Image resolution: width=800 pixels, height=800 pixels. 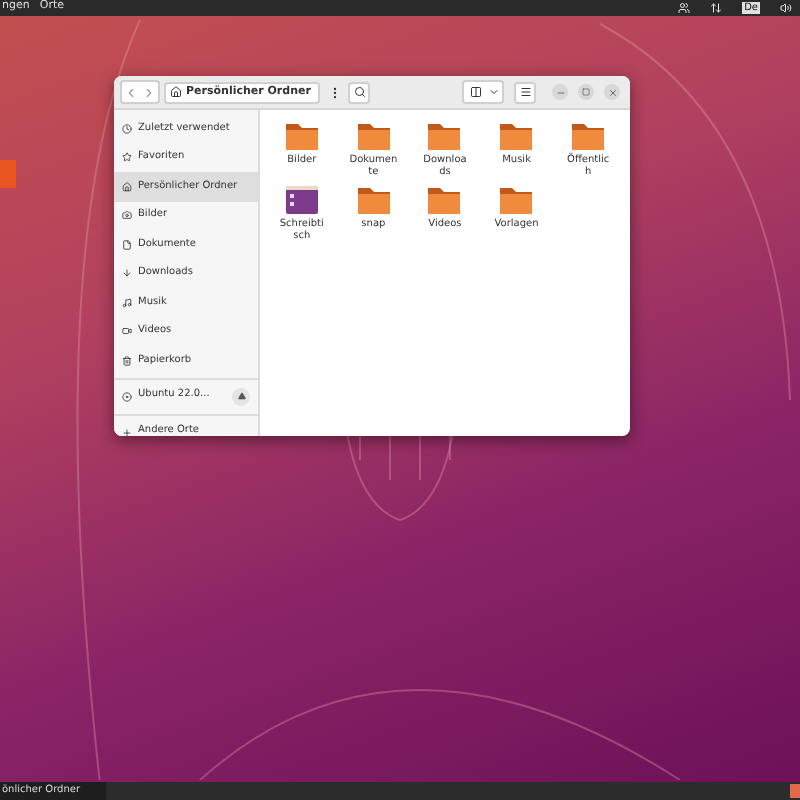 What do you see at coordinates (612, 92) in the screenshot?
I see `close-button` at bounding box center [612, 92].